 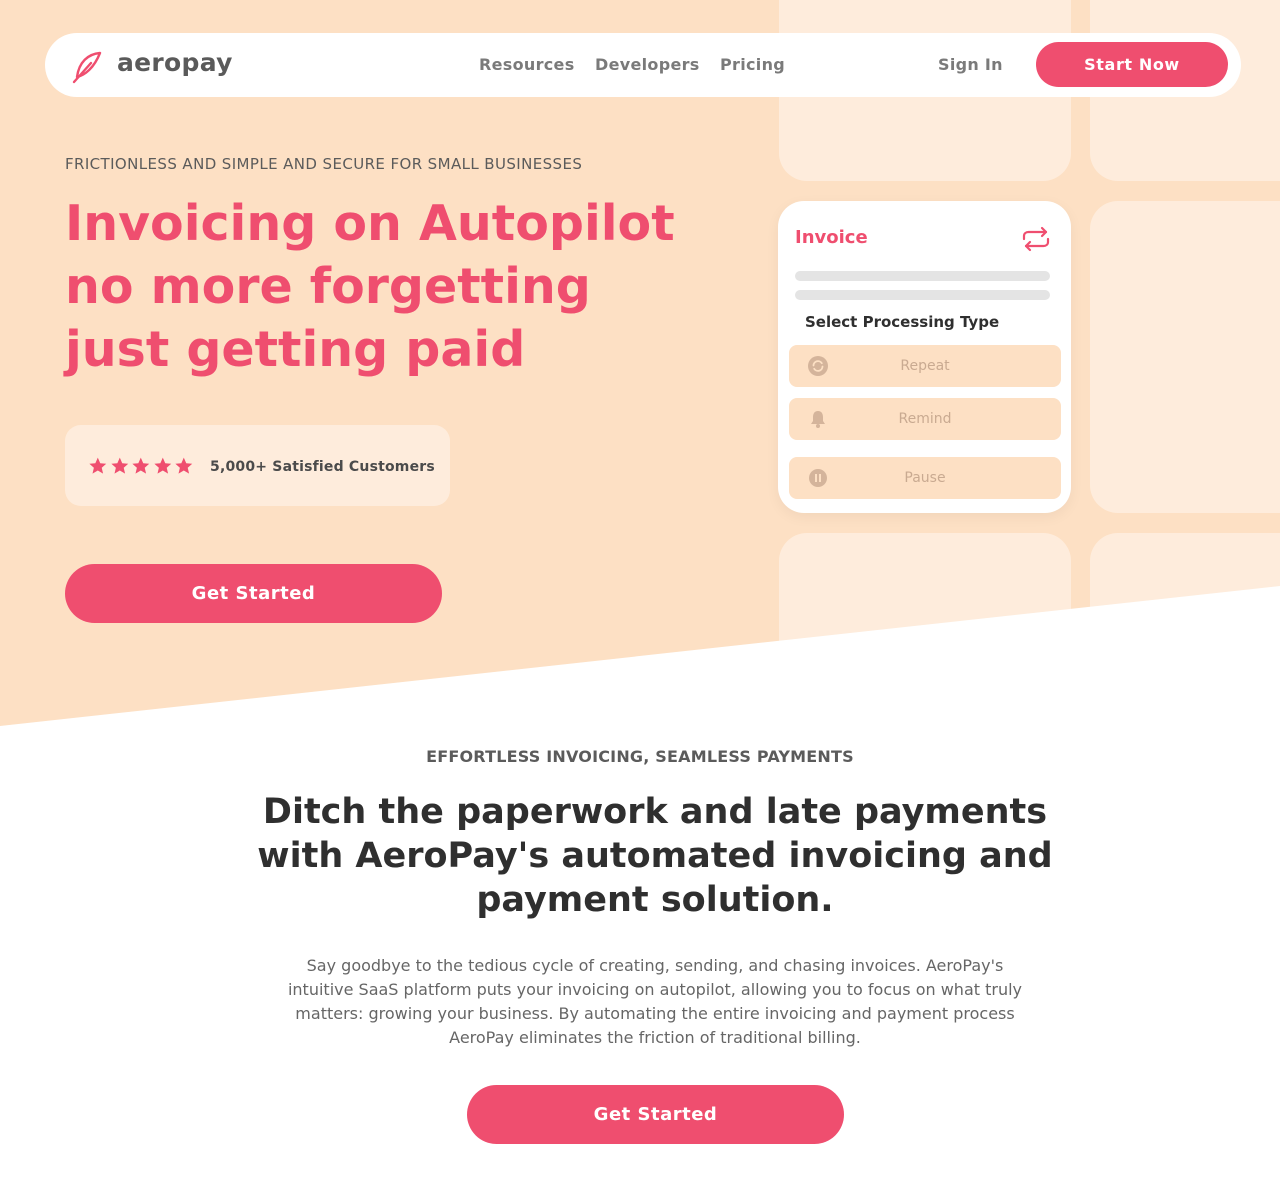 I want to click on nav-link-pricing: Pricing, so click(x=752, y=64).